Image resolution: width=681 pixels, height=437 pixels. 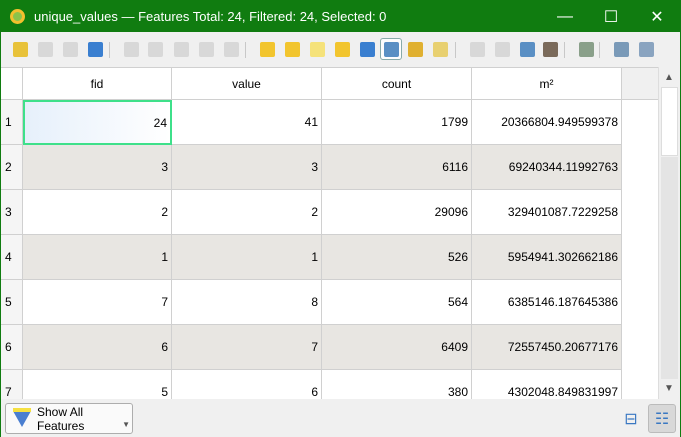 I want to click on table-row: 6 6 7 6409 72557450.20677176, so click(x=311, y=347).